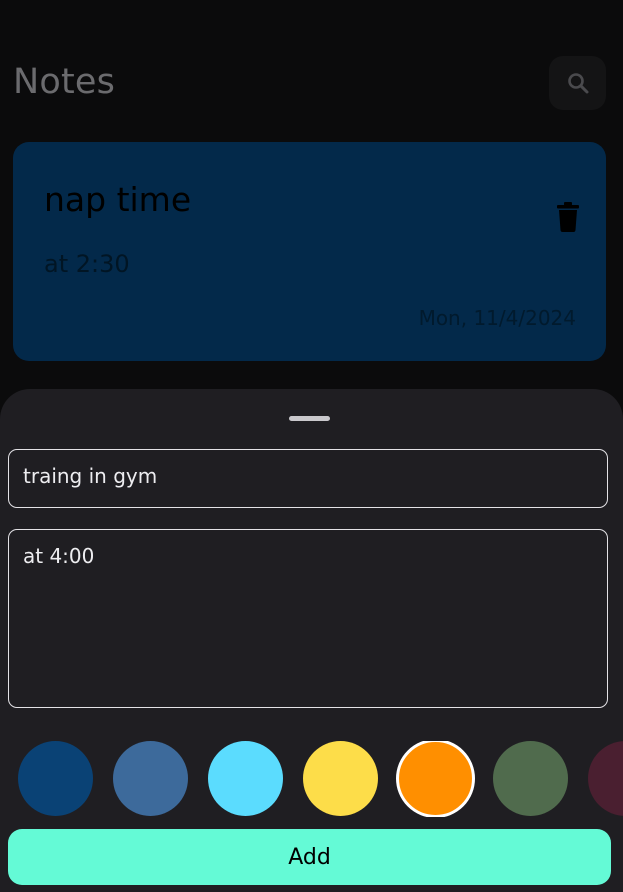  What do you see at coordinates (118, 199) in the screenshot?
I see `note-title: nap time` at bounding box center [118, 199].